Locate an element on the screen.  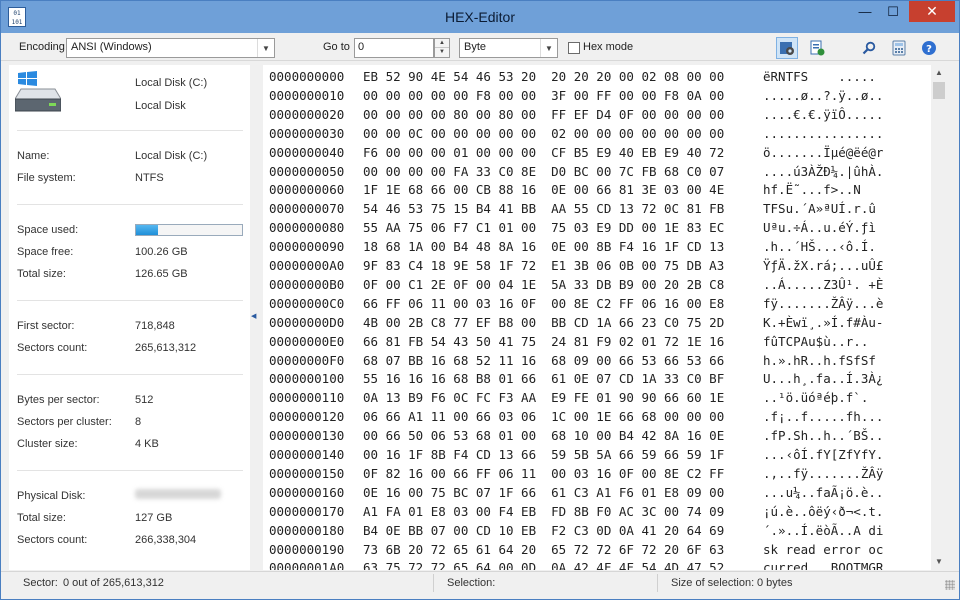
hex-ascii: h.».hR..h.fSfSf is located at coordinates (819, 360).